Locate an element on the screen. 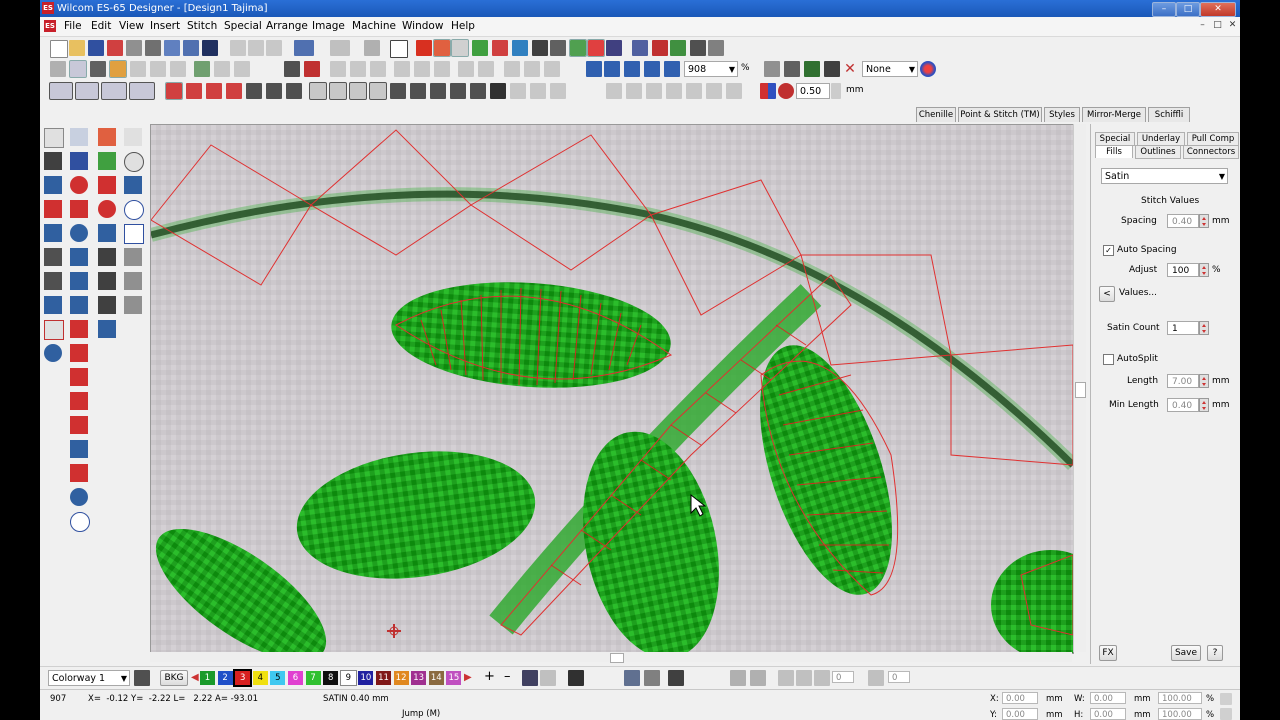 This screenshot has height=720, width=1280. e-stitch-icon is located at coordinates (234, 91).